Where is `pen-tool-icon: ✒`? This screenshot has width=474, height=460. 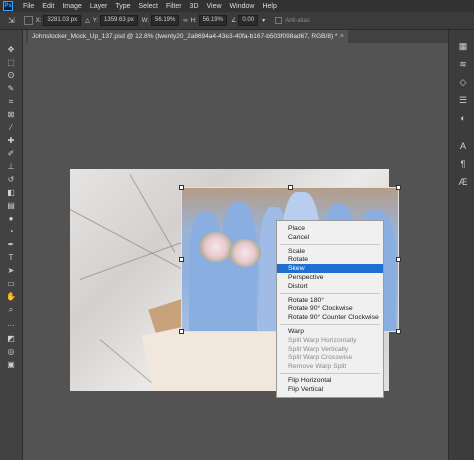 pen-tool-icon: ✒ is located at coordinates (11, 244).